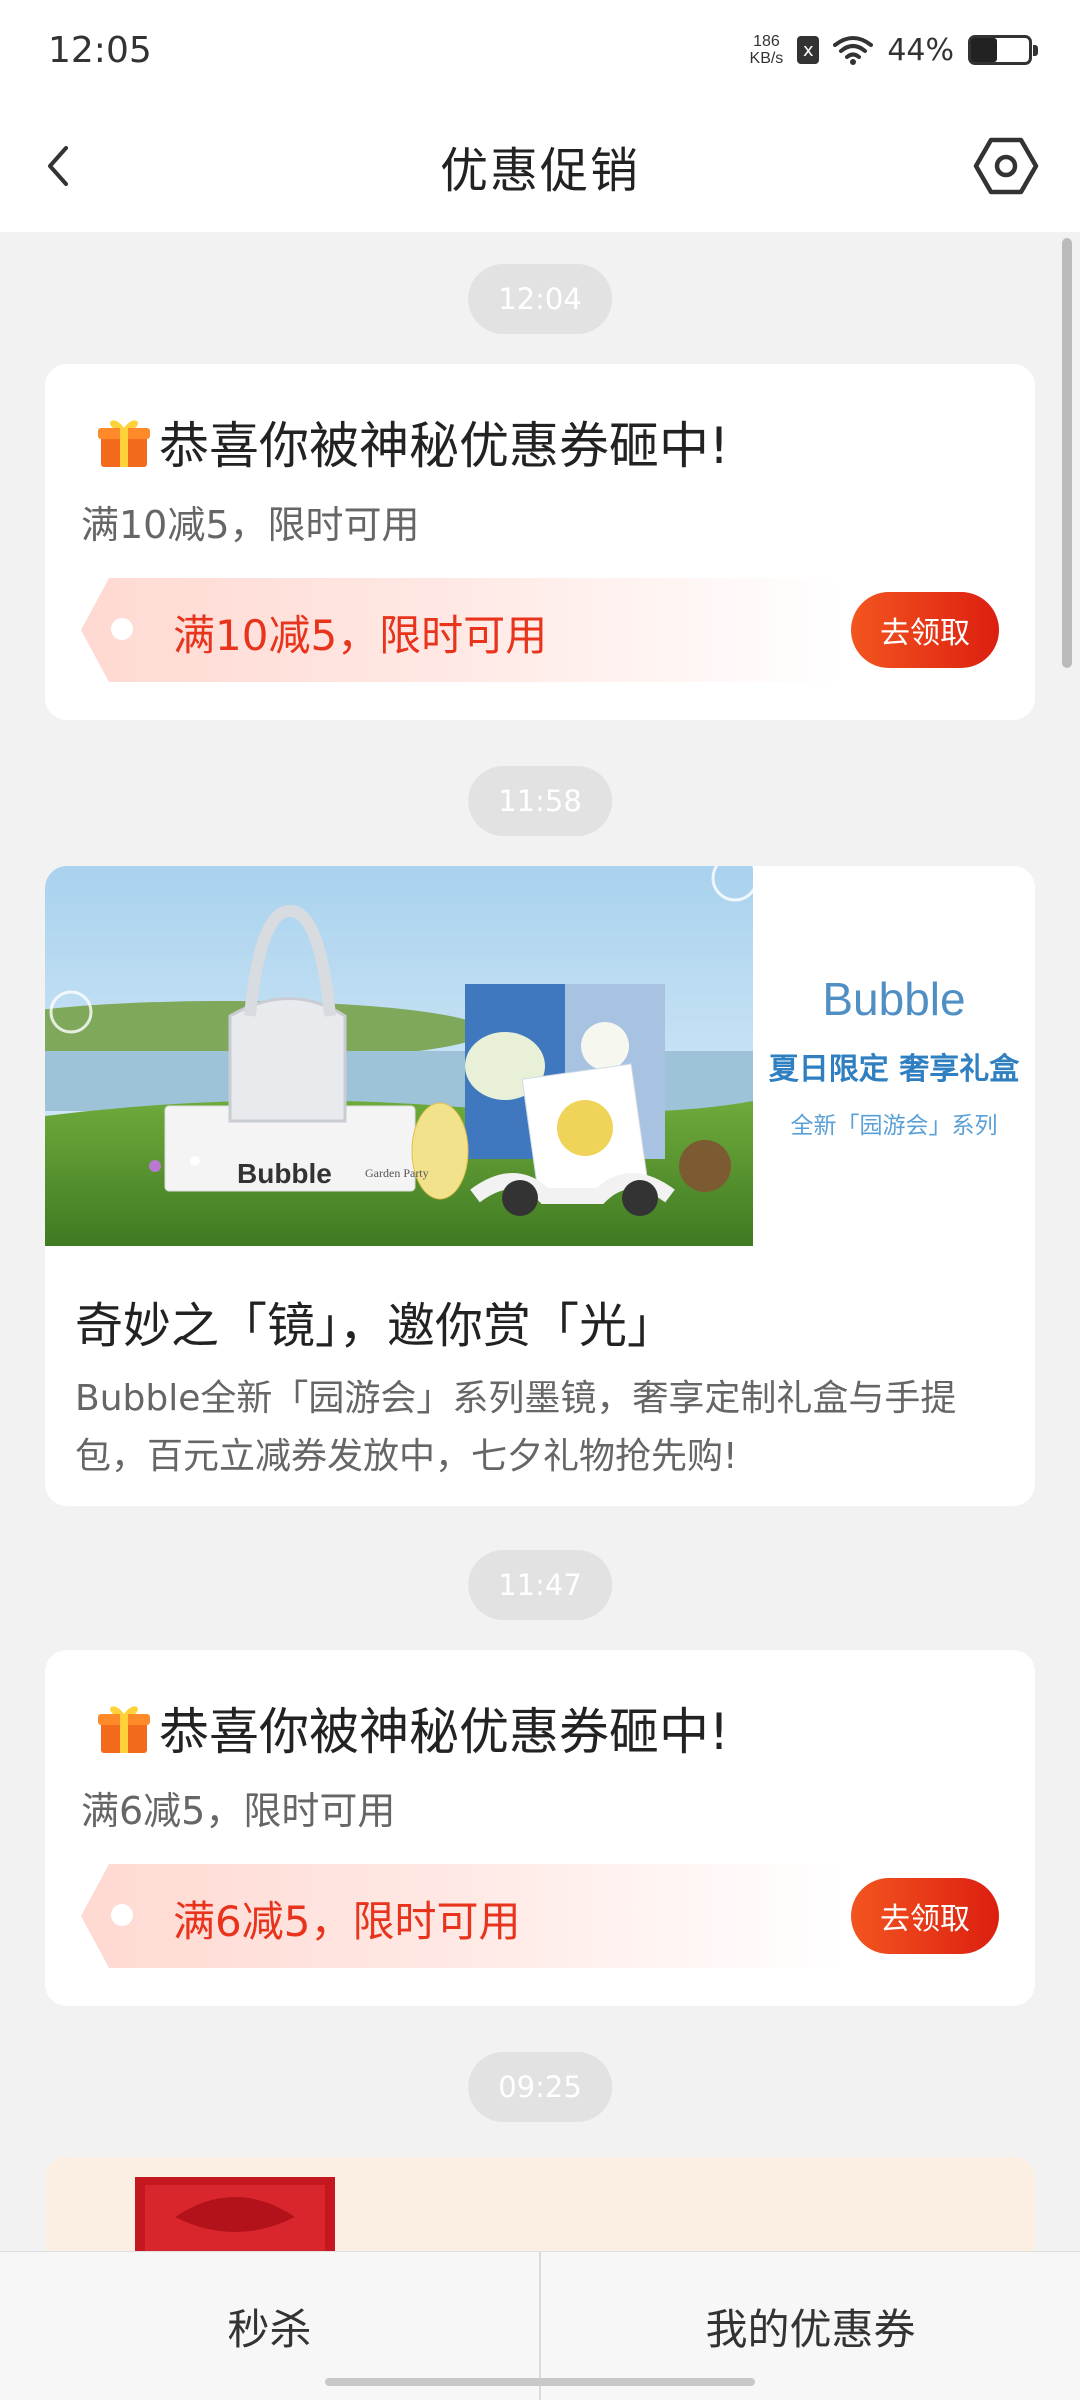 This screenshot has width=1080, height=2400. I want to click on battery-level-fill, so click(984, 50).